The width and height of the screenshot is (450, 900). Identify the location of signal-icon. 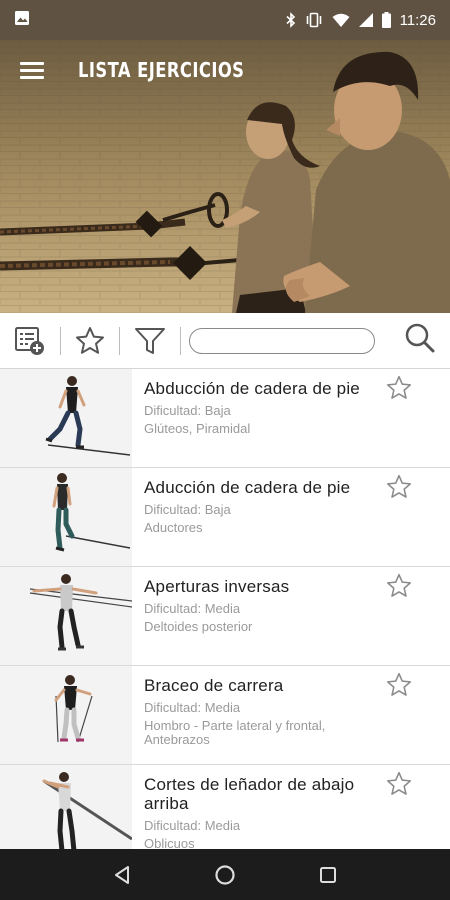
(365, 20).